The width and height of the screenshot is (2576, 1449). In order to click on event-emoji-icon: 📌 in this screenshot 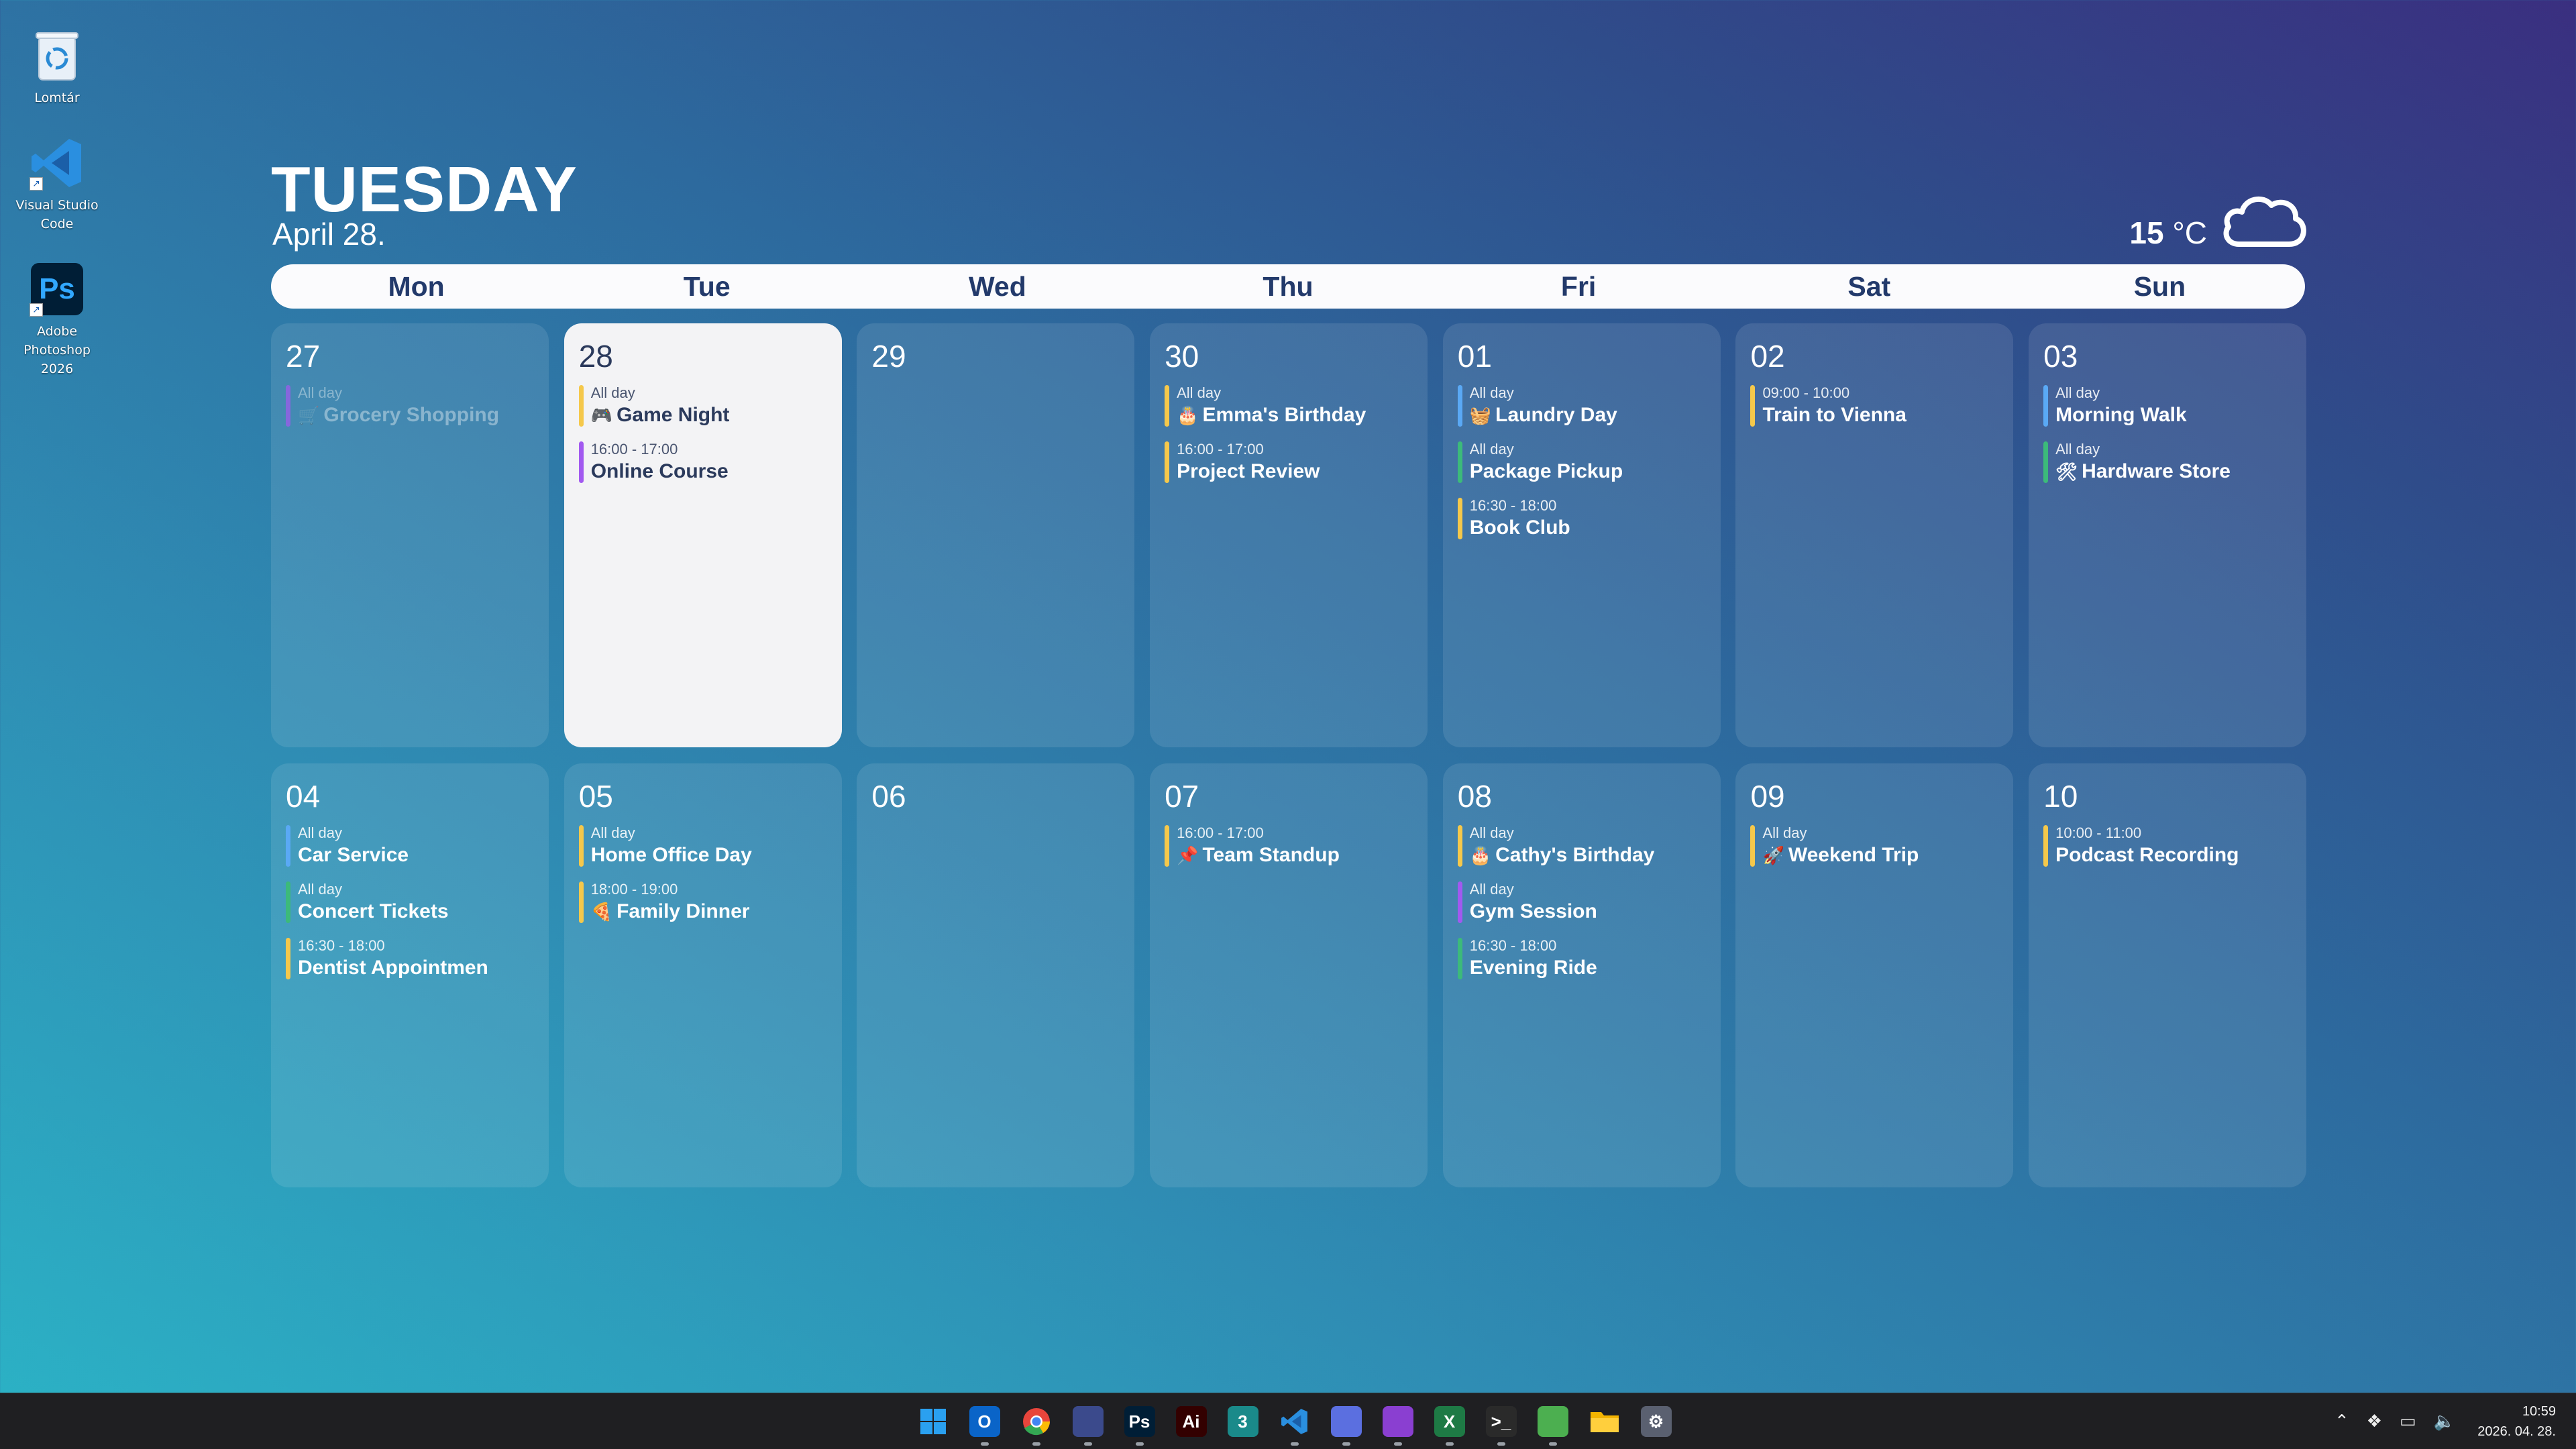, I will do `click(1188, 855)`.